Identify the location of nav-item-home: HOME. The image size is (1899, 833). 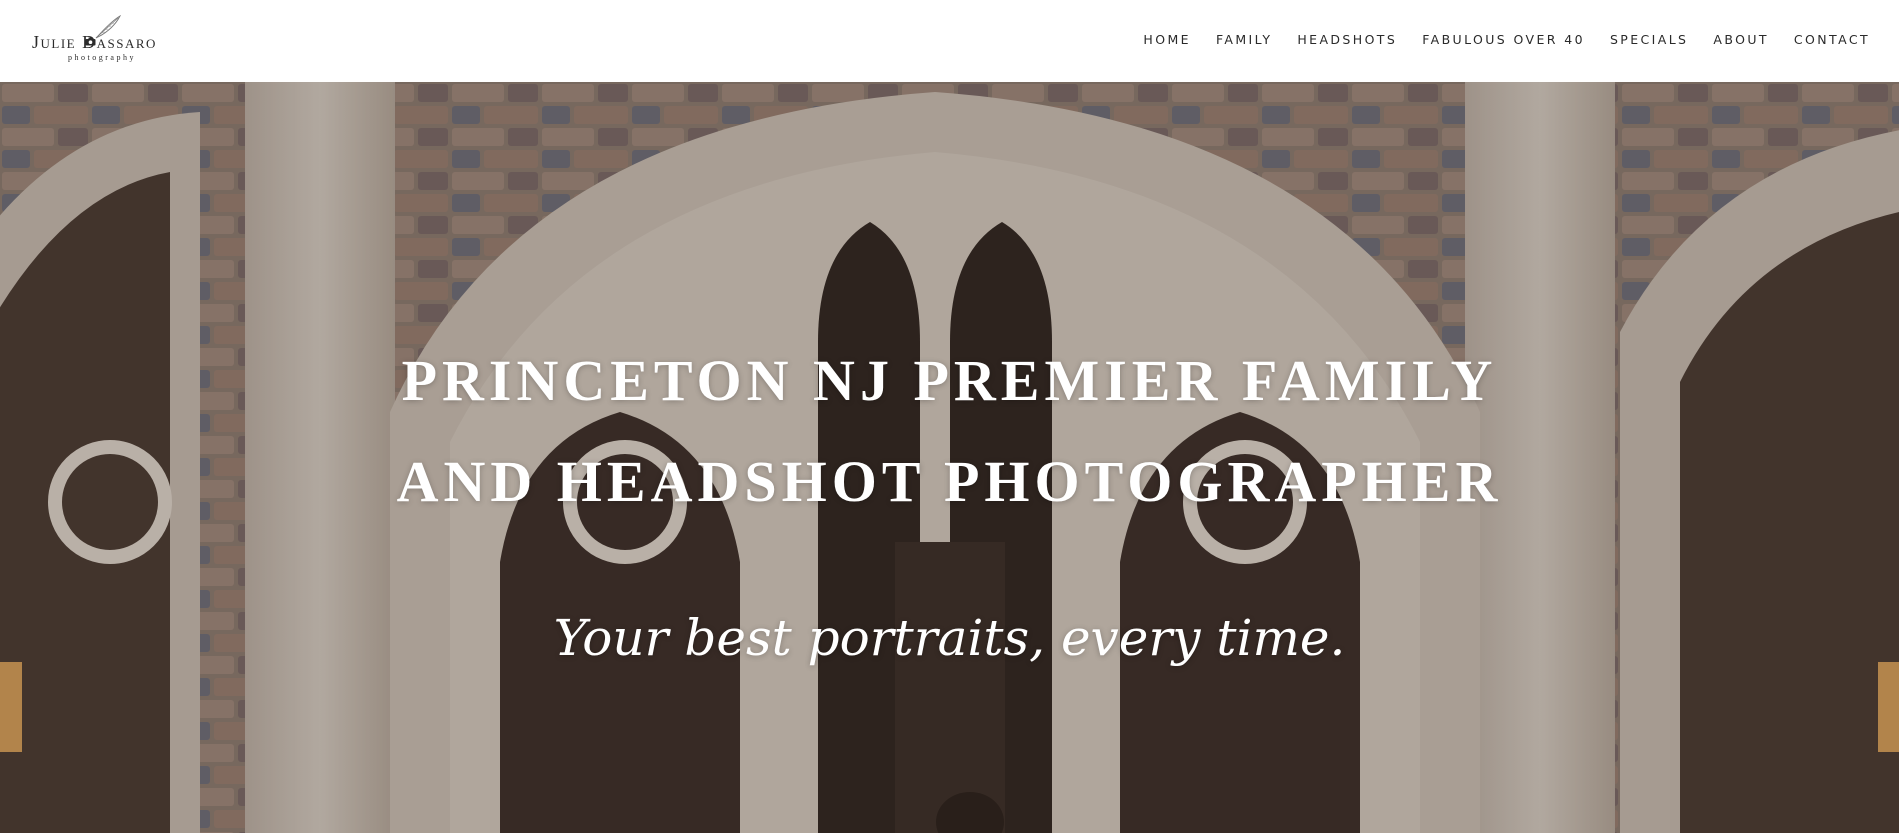
(1167, 39).